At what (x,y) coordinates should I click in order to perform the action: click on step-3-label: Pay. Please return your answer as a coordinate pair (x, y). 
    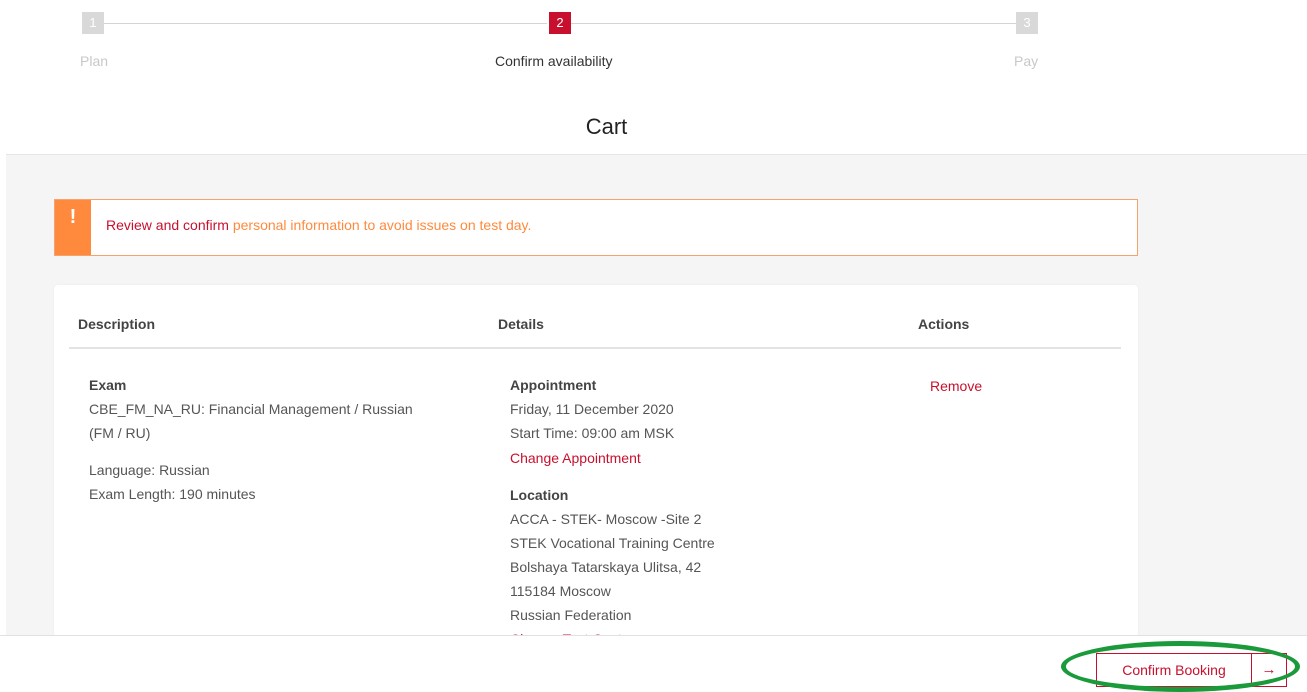
    Looking at the image, I should click on (1026, 61).